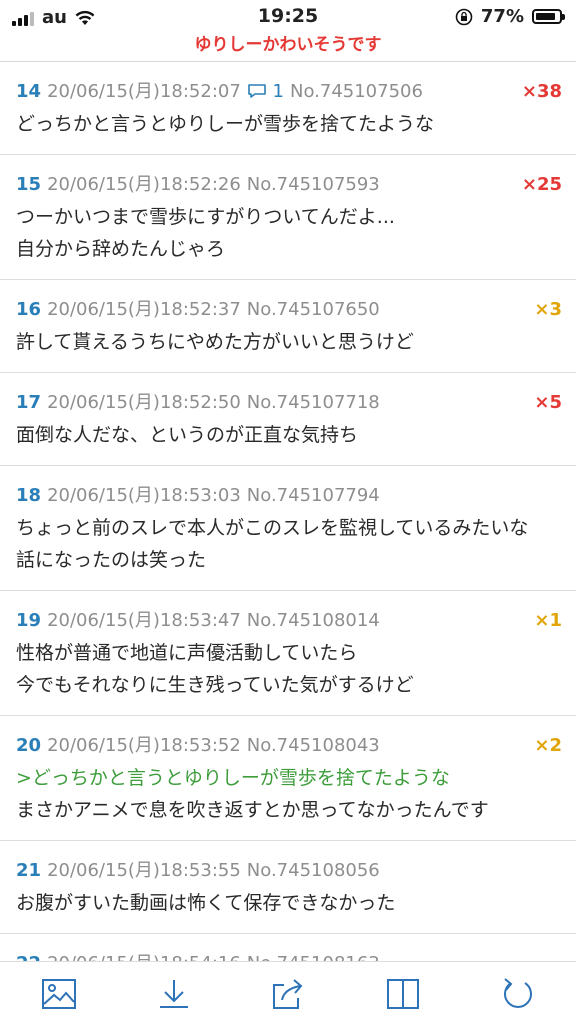 The height and width of the screenshot is (1024, 576). Describe the element at coordinates (278, 91) in the screenshot. I see `reply-count: 1` at that location.